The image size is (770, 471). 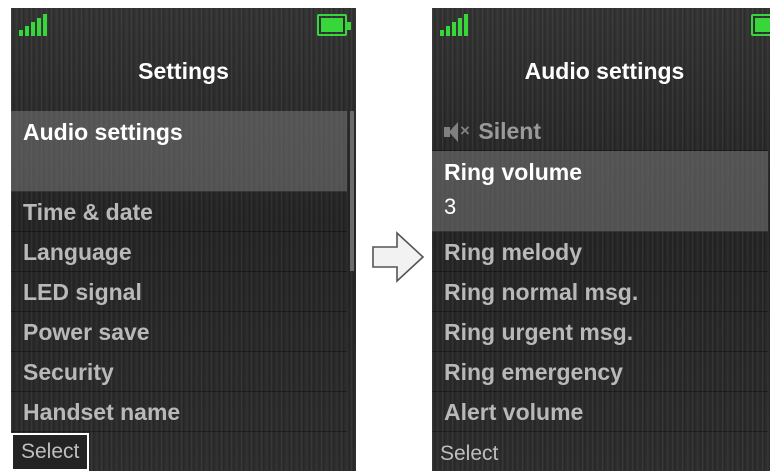 What do you see at coordinates (510, 131) in the screenshot?
I see `menu-item-label: Silent` at bounding box center [510, 131].